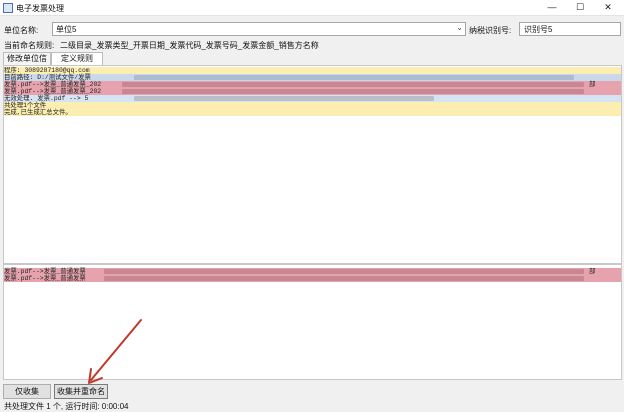 This screenshot has width=624, height=412. What do you see at coordinates (77, 58) in the screenshot?
I see `tab-define-rule: 定义规则` at bounding box center [77, 58].